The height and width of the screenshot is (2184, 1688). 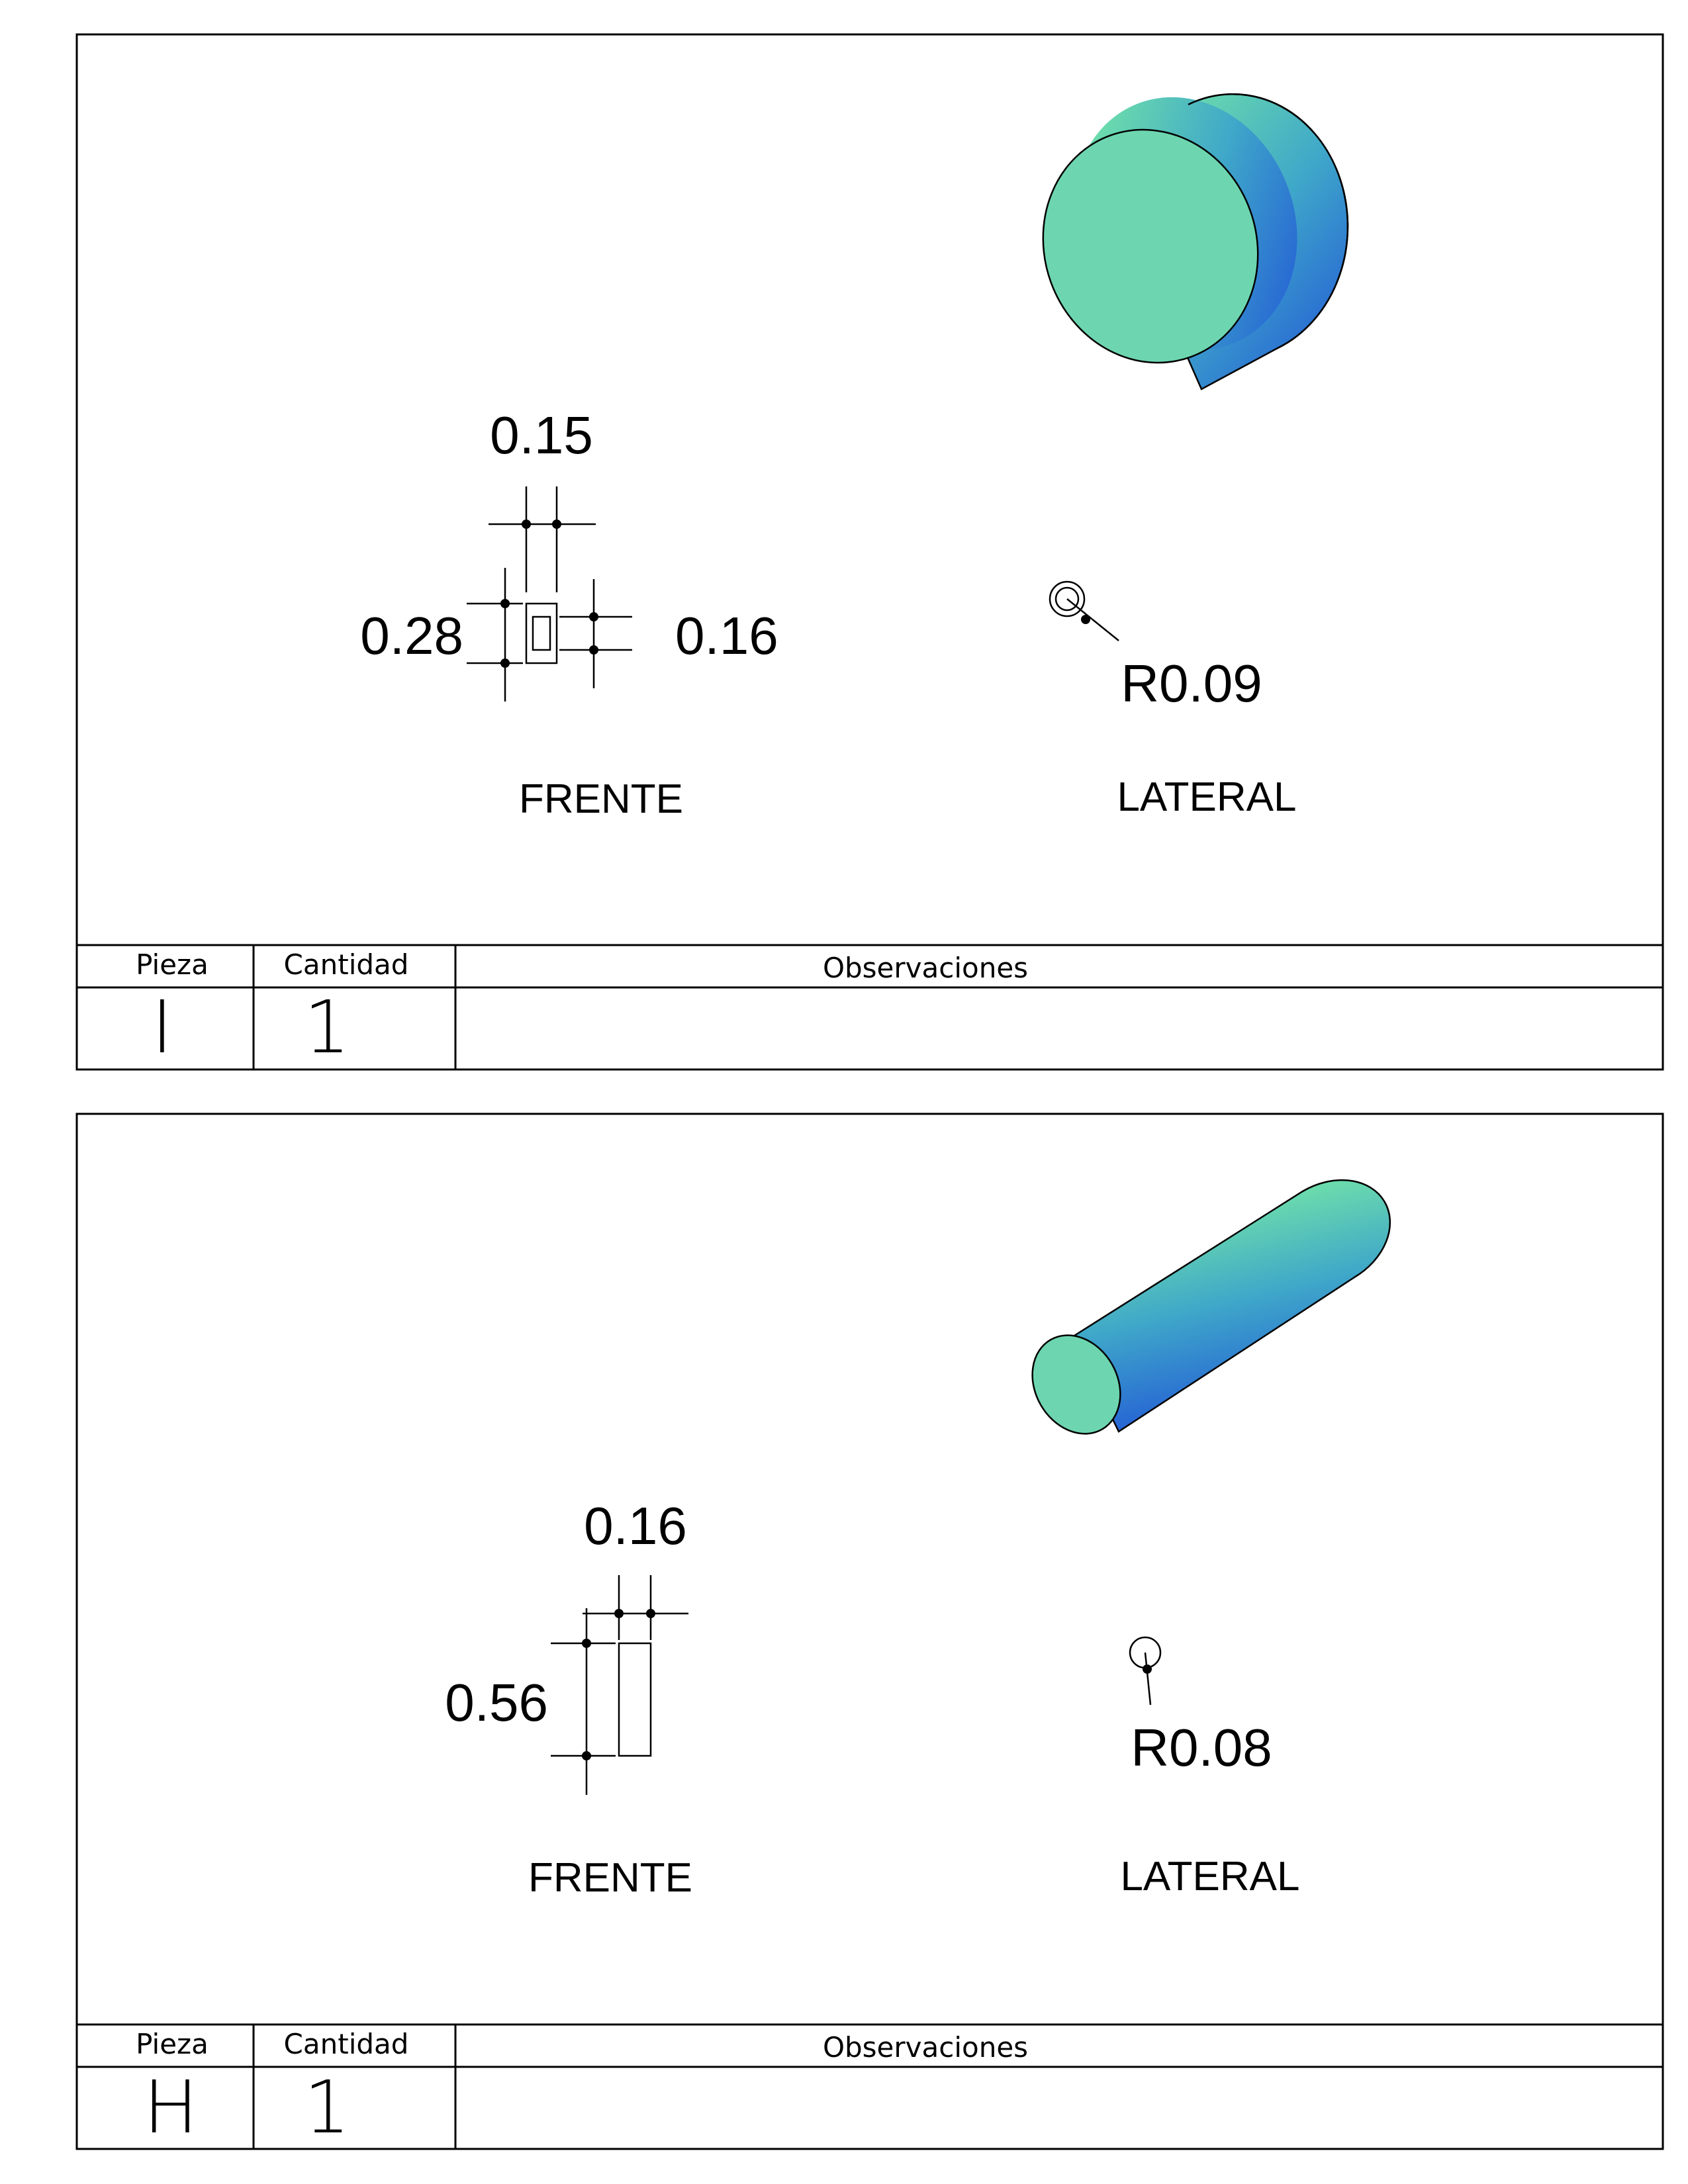 What do you see at coordinates (568, 1698) in the screenshot?
I see `front-view: 0.16 0.56 FRENTE` at bounding box center [568, 1698].